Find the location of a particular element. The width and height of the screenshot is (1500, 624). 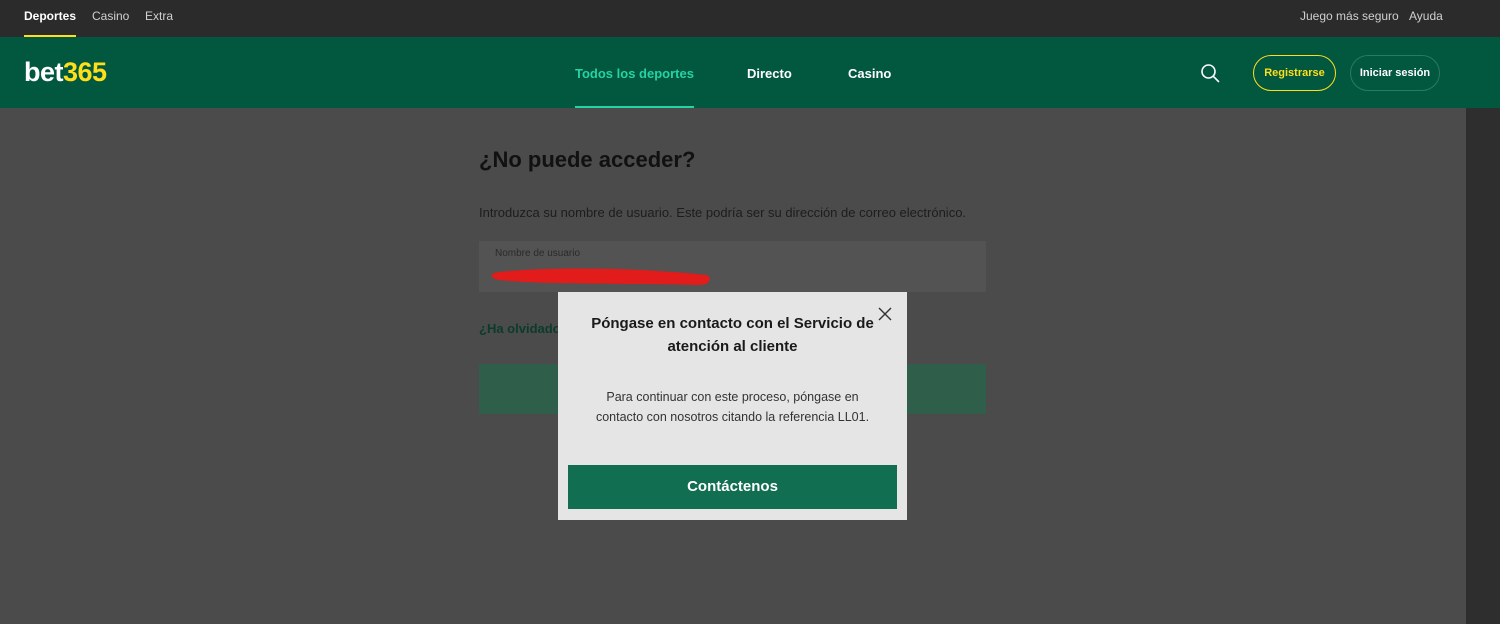

page-scrollbar is located at coordinates (1483, 366).